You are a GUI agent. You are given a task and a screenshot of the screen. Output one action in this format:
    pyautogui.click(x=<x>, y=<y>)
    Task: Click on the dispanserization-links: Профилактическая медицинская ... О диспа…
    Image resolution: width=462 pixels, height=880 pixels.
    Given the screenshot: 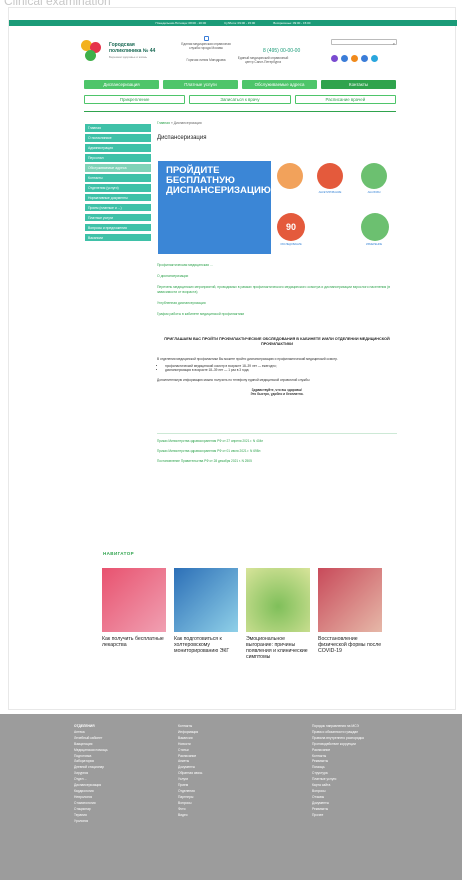 What is the action you would take?
    pyautogui.click(x=277, y=293)
    